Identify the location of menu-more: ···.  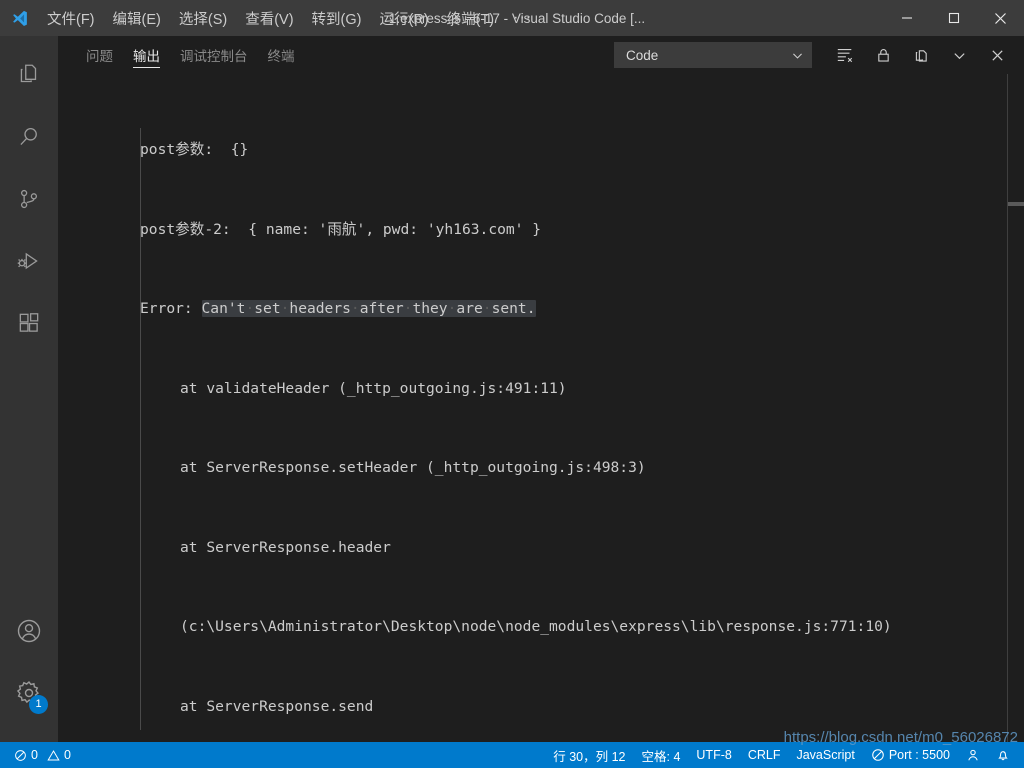
(522, 18).